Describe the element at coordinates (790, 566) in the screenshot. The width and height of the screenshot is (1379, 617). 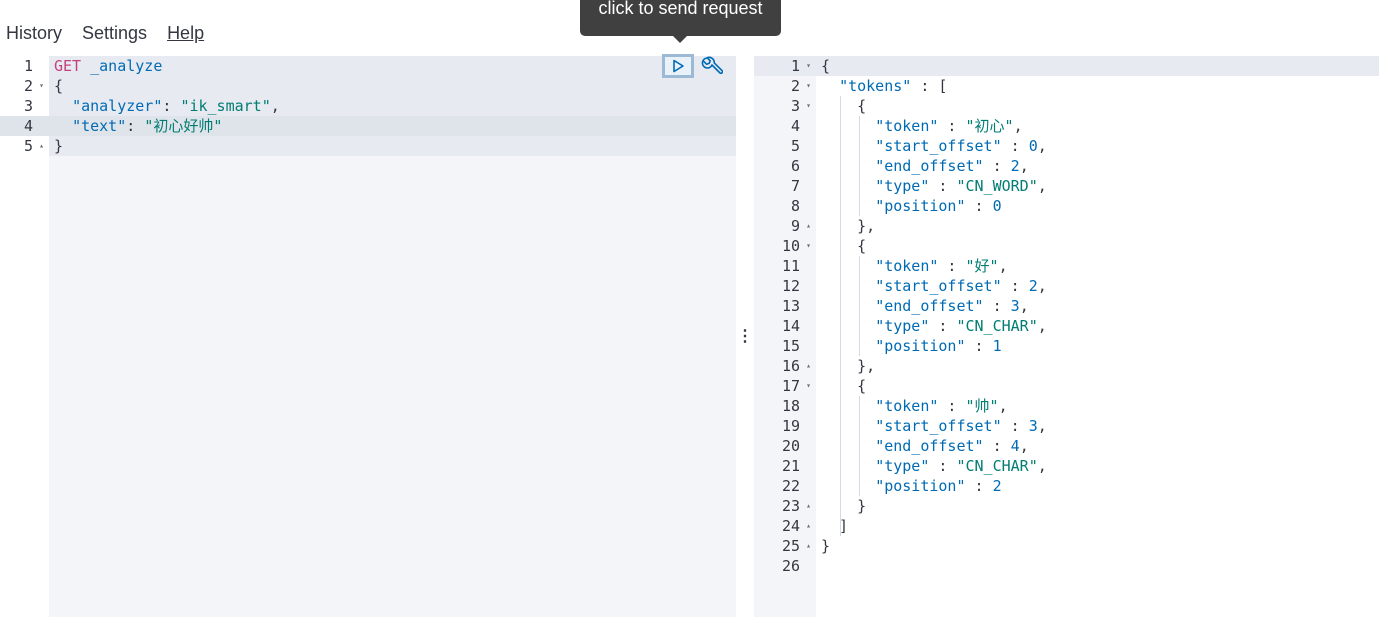
I see `line-number: 26` at that location.